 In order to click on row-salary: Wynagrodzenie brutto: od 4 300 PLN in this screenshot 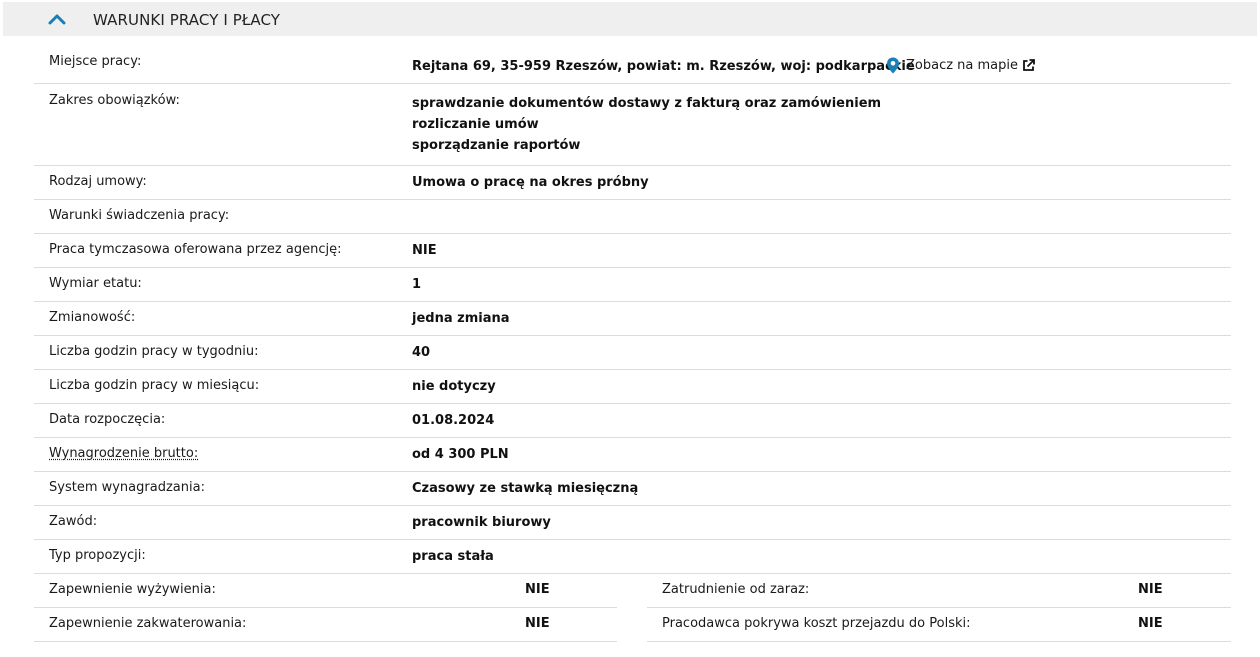, I will do `click(632, 455)`.